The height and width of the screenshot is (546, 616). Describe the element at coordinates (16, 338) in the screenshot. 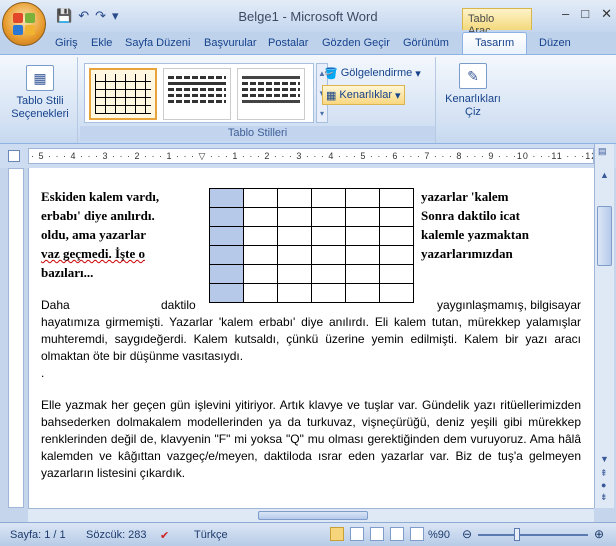

I see `vertical-ruler` at that location.